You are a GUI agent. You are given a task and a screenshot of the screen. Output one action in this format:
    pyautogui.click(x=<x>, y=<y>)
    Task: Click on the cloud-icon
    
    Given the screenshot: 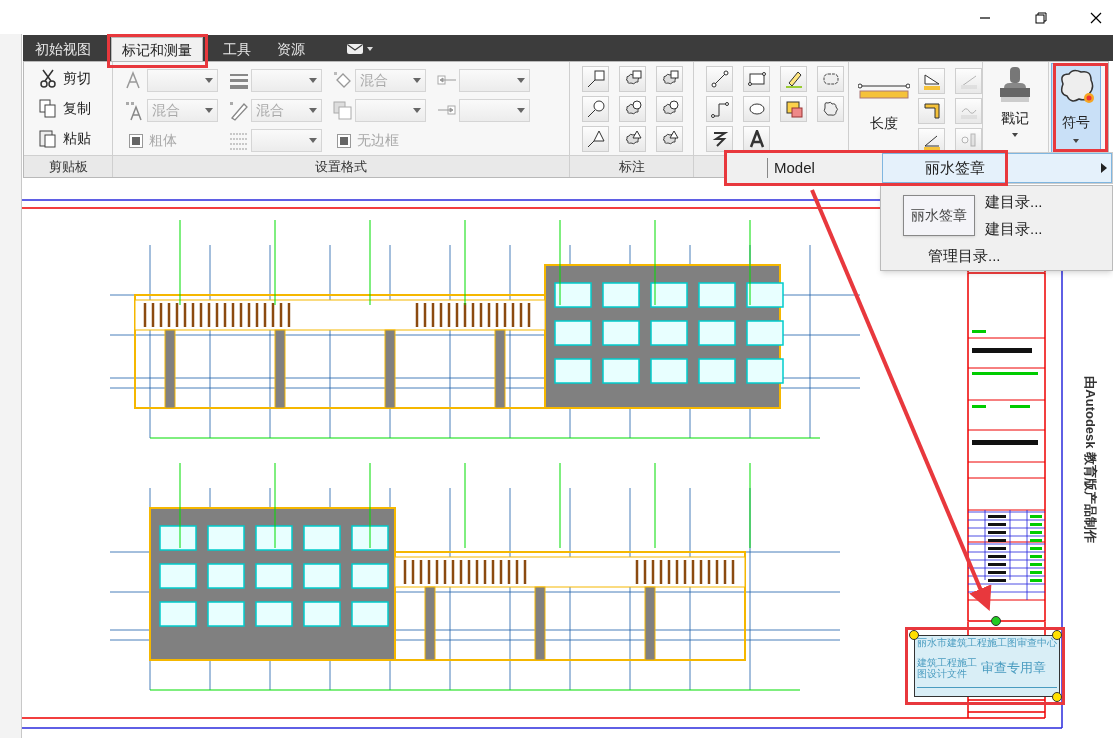 What is the action you would take?
    pyautogui.click(x=830, y=79)
    